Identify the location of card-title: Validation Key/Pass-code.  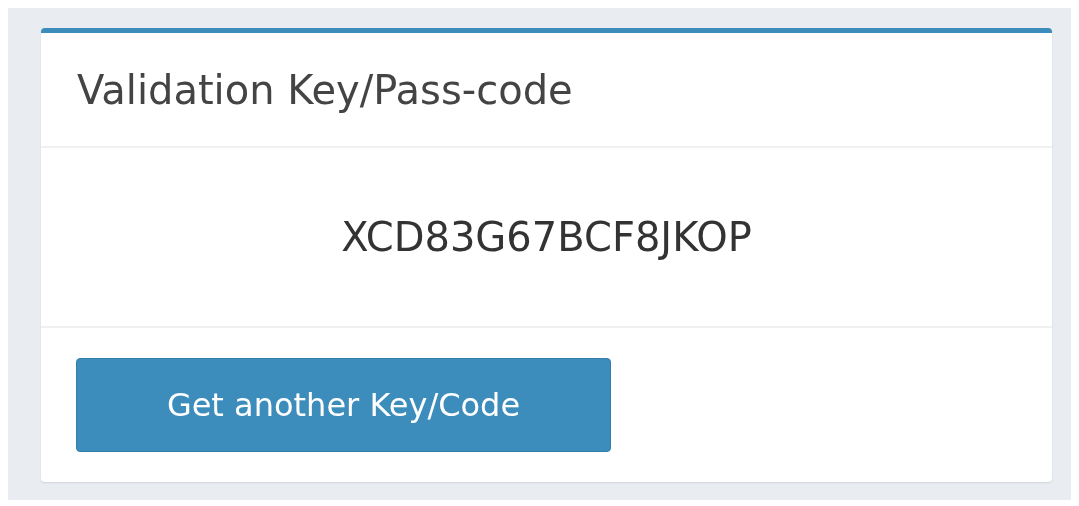
(325, 89).